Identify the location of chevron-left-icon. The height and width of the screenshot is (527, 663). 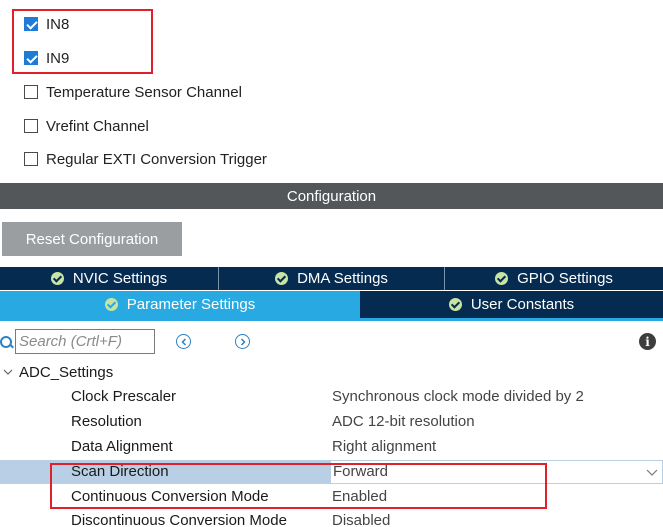
(183, 341).